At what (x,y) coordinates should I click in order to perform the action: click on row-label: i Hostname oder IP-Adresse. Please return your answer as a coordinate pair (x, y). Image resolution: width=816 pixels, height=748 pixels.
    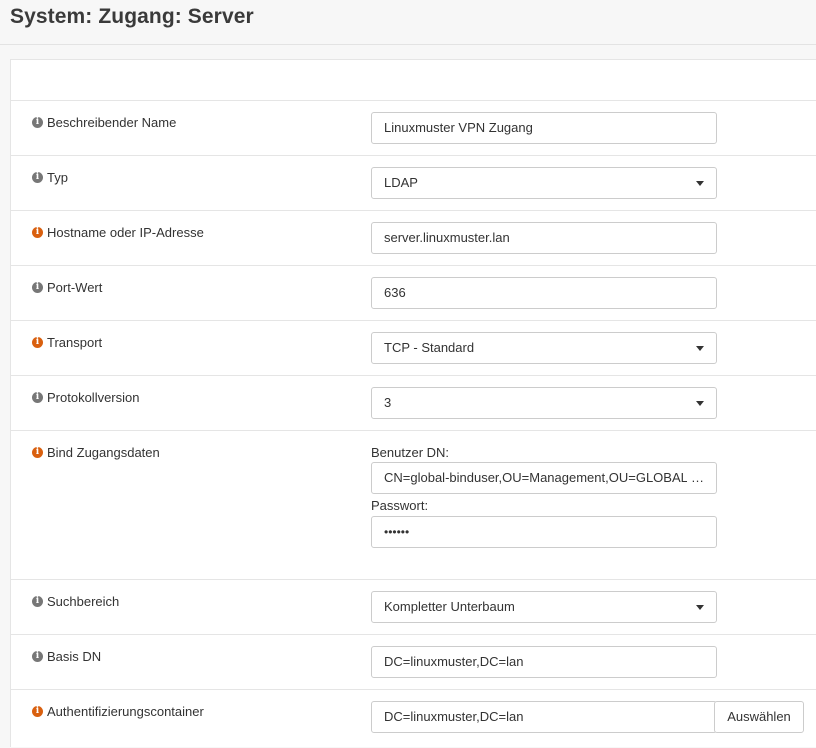
    Looking at the image, I should click on (118, 232).